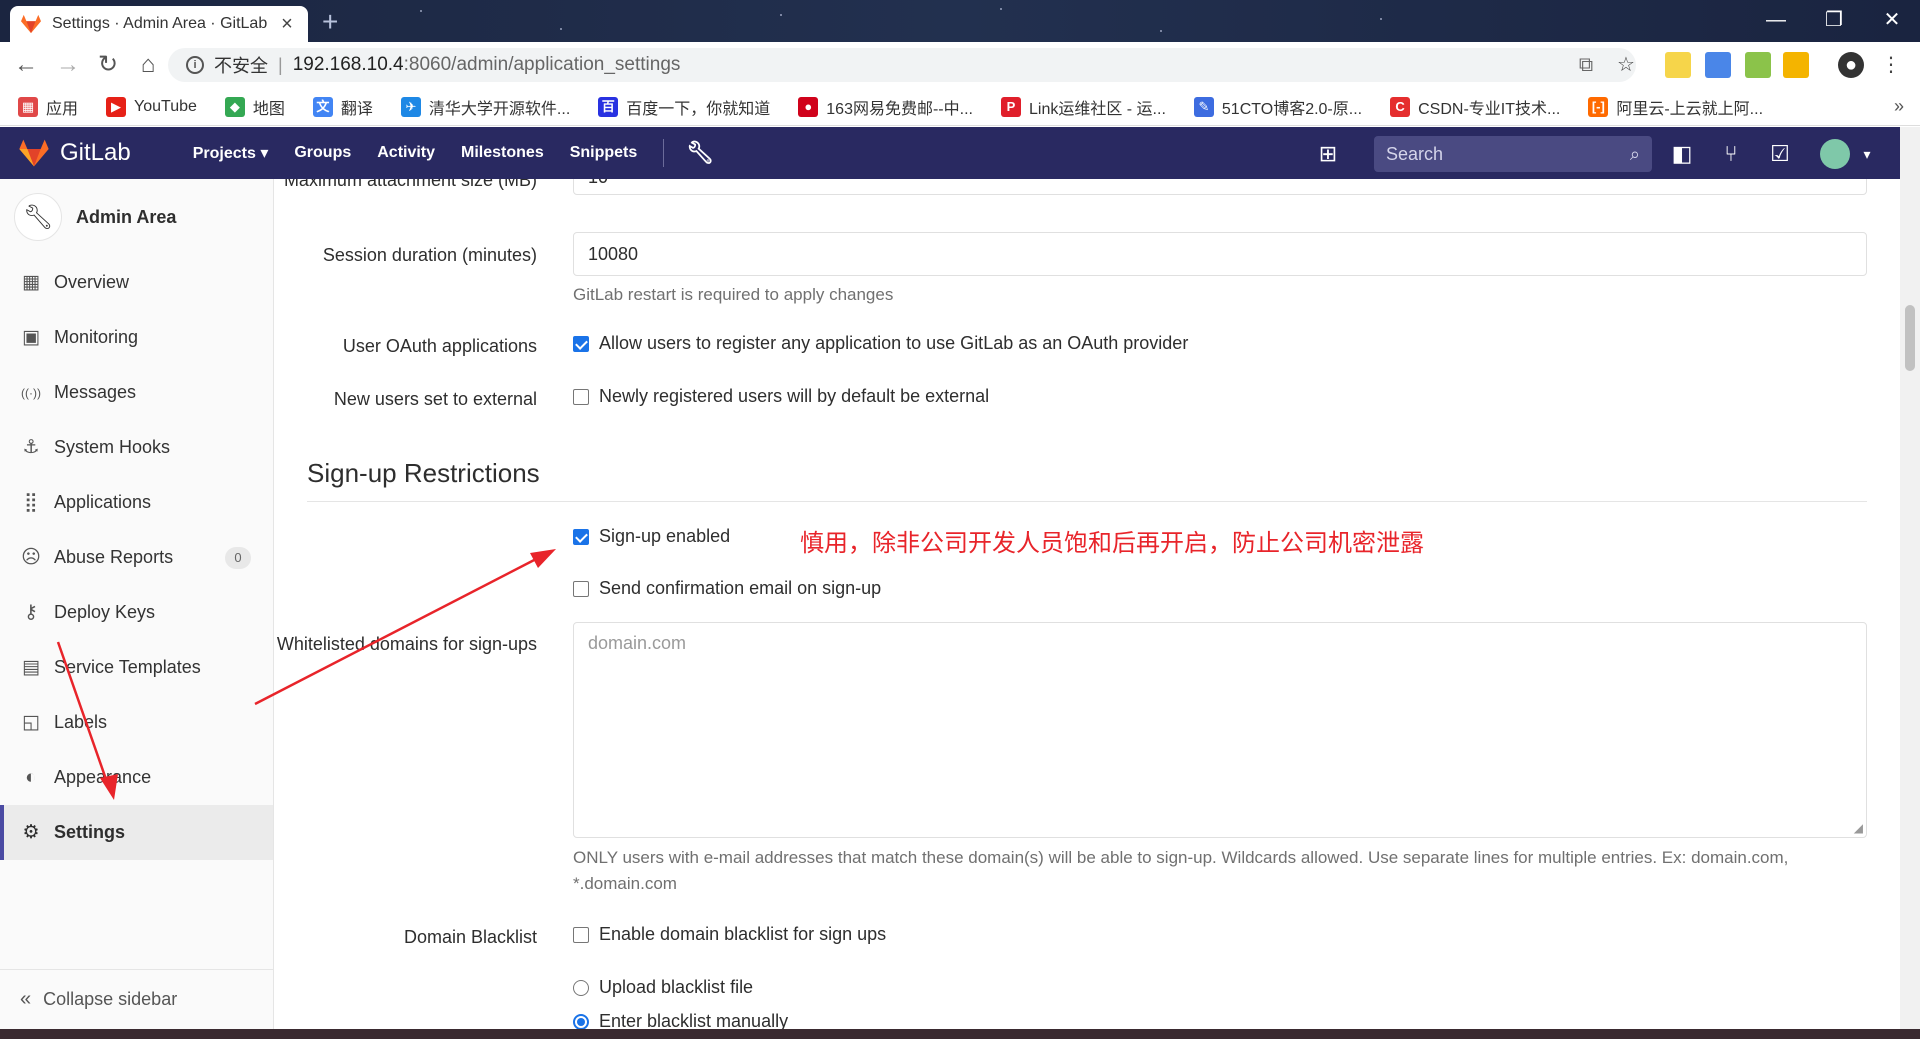 The image size is (1920, 1039). I want to click on arrowhead-settings, so click(109, 787).